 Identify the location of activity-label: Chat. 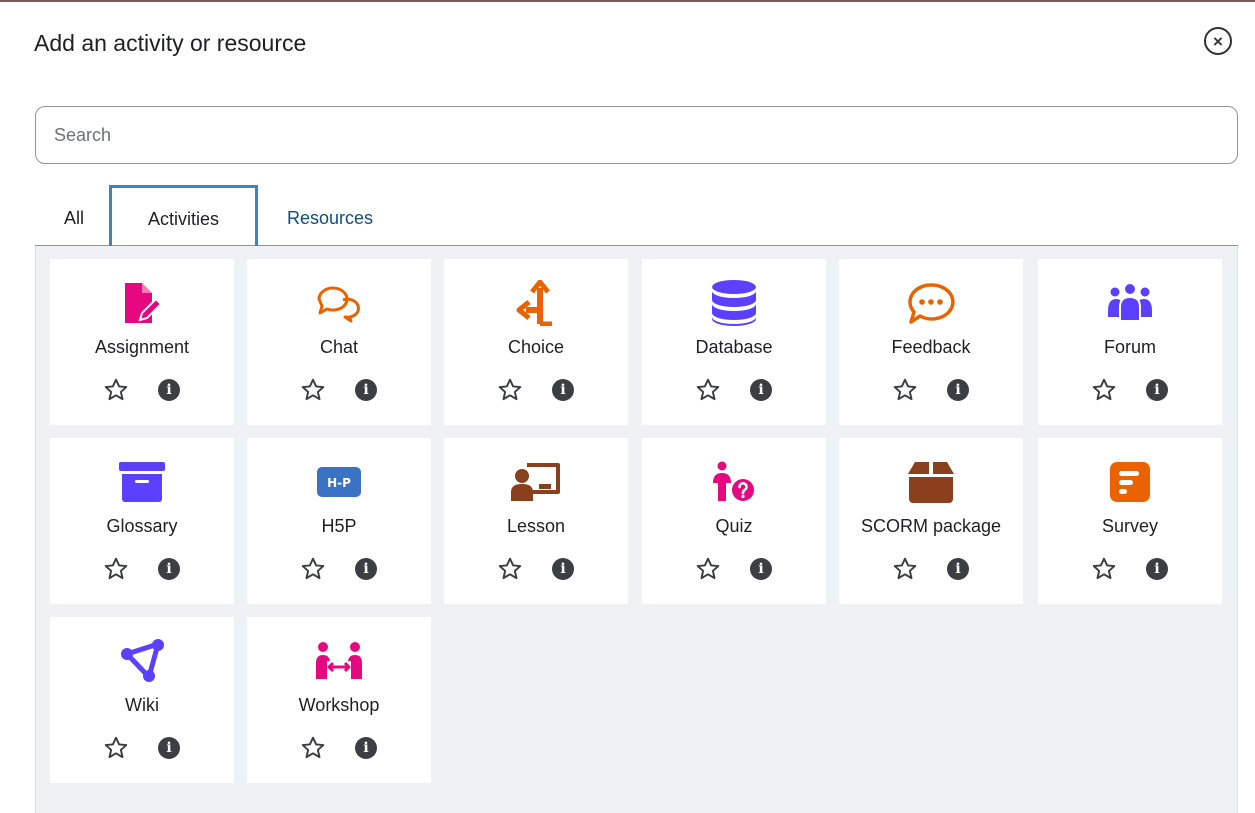
(339, 347).